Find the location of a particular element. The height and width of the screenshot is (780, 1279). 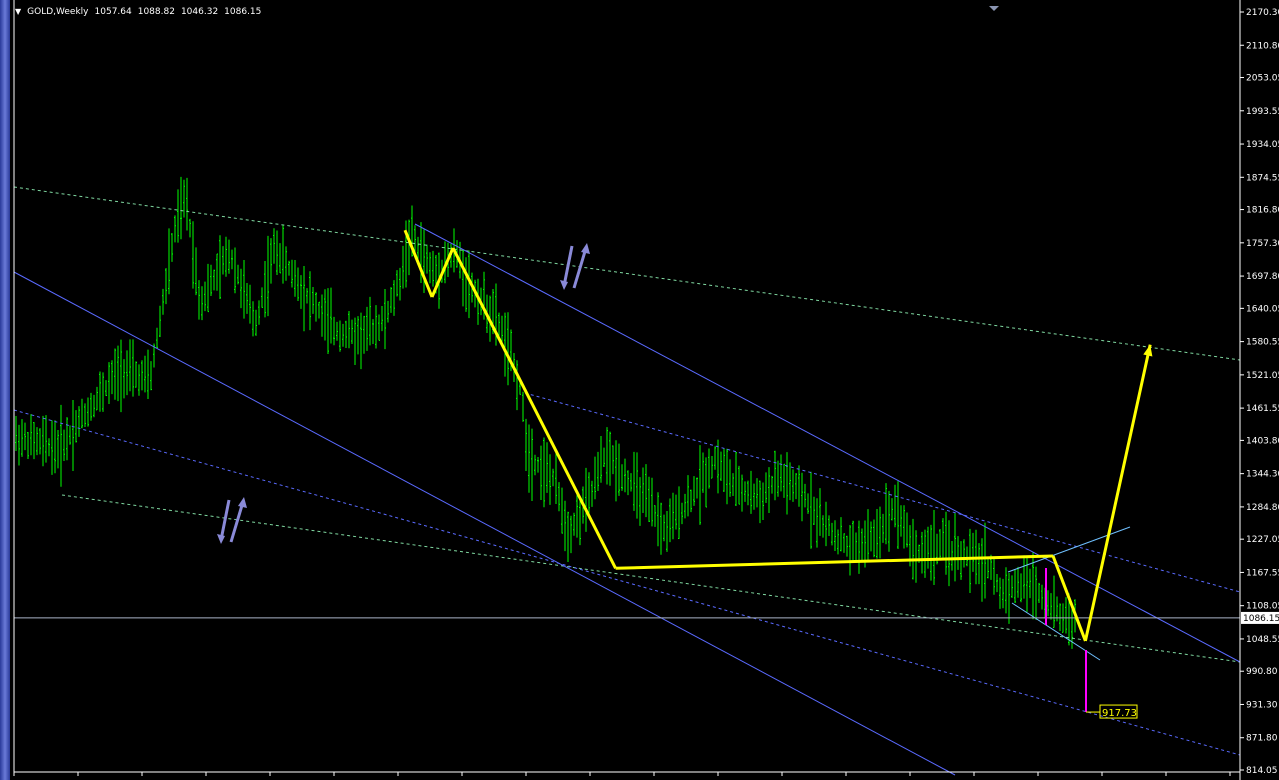

low-value: 1046.32 is located at coordinates (199, 12).